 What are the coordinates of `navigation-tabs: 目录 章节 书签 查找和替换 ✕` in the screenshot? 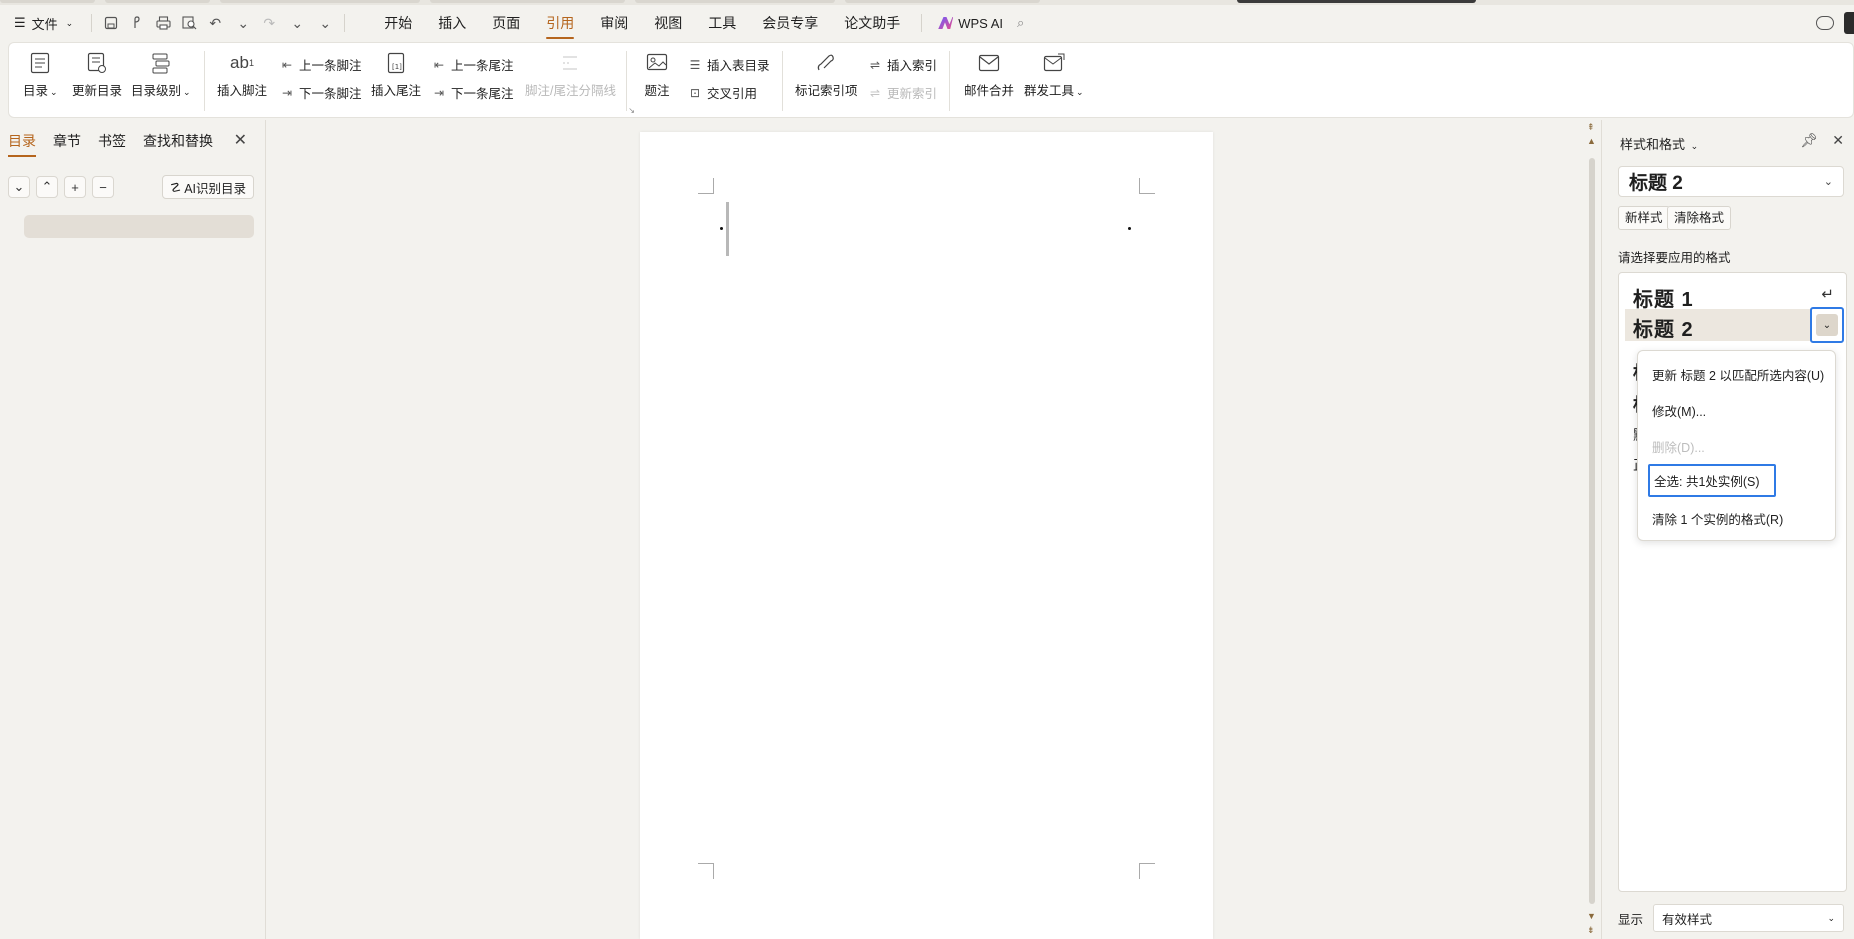 It's located at (132, 141).